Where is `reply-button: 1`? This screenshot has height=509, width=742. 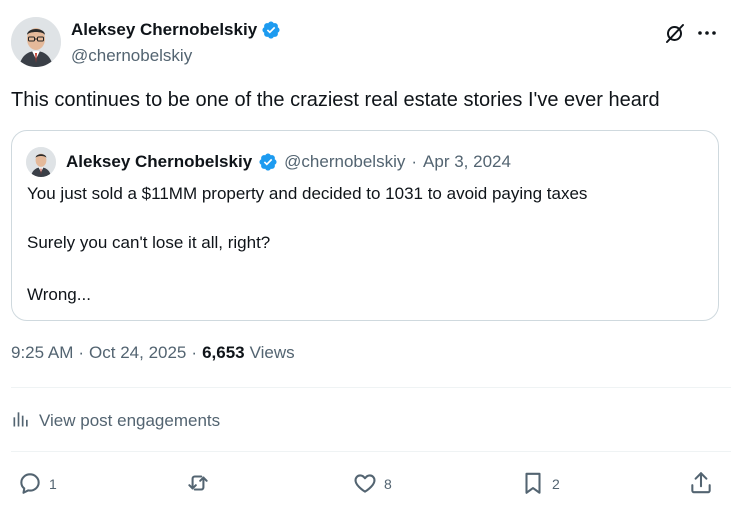 reply-button: 1 is located at coordinates (37, 484).